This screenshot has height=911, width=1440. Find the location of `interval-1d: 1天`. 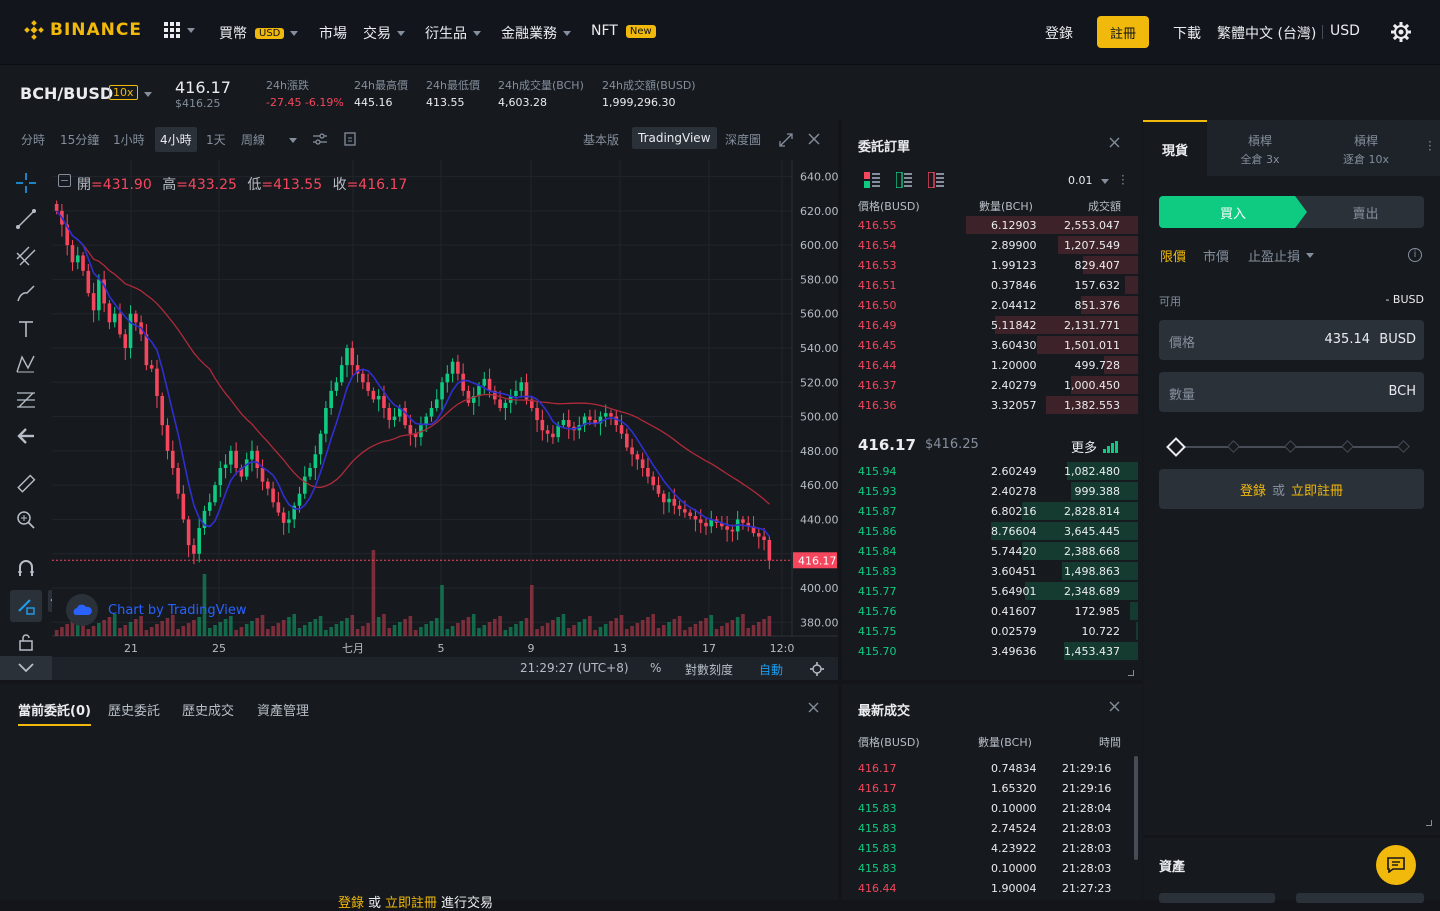

interval-1d: 1天 is located at coordinates (216, 139).